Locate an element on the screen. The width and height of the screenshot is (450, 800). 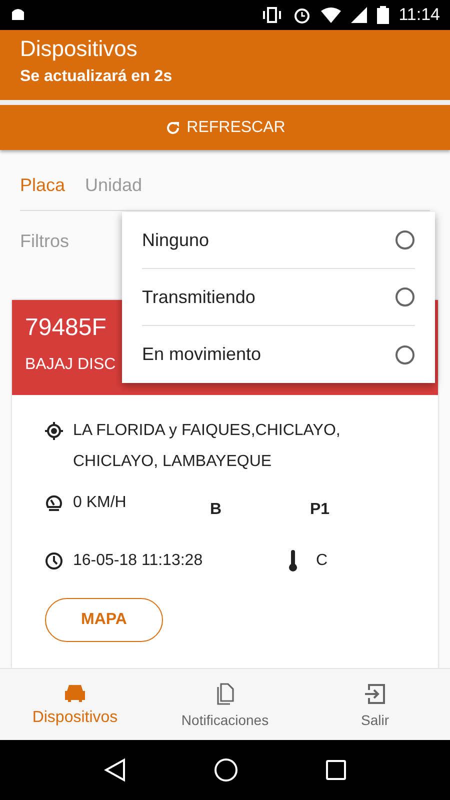
nav-item: Dispositivos is located at coordinates (75, 705).